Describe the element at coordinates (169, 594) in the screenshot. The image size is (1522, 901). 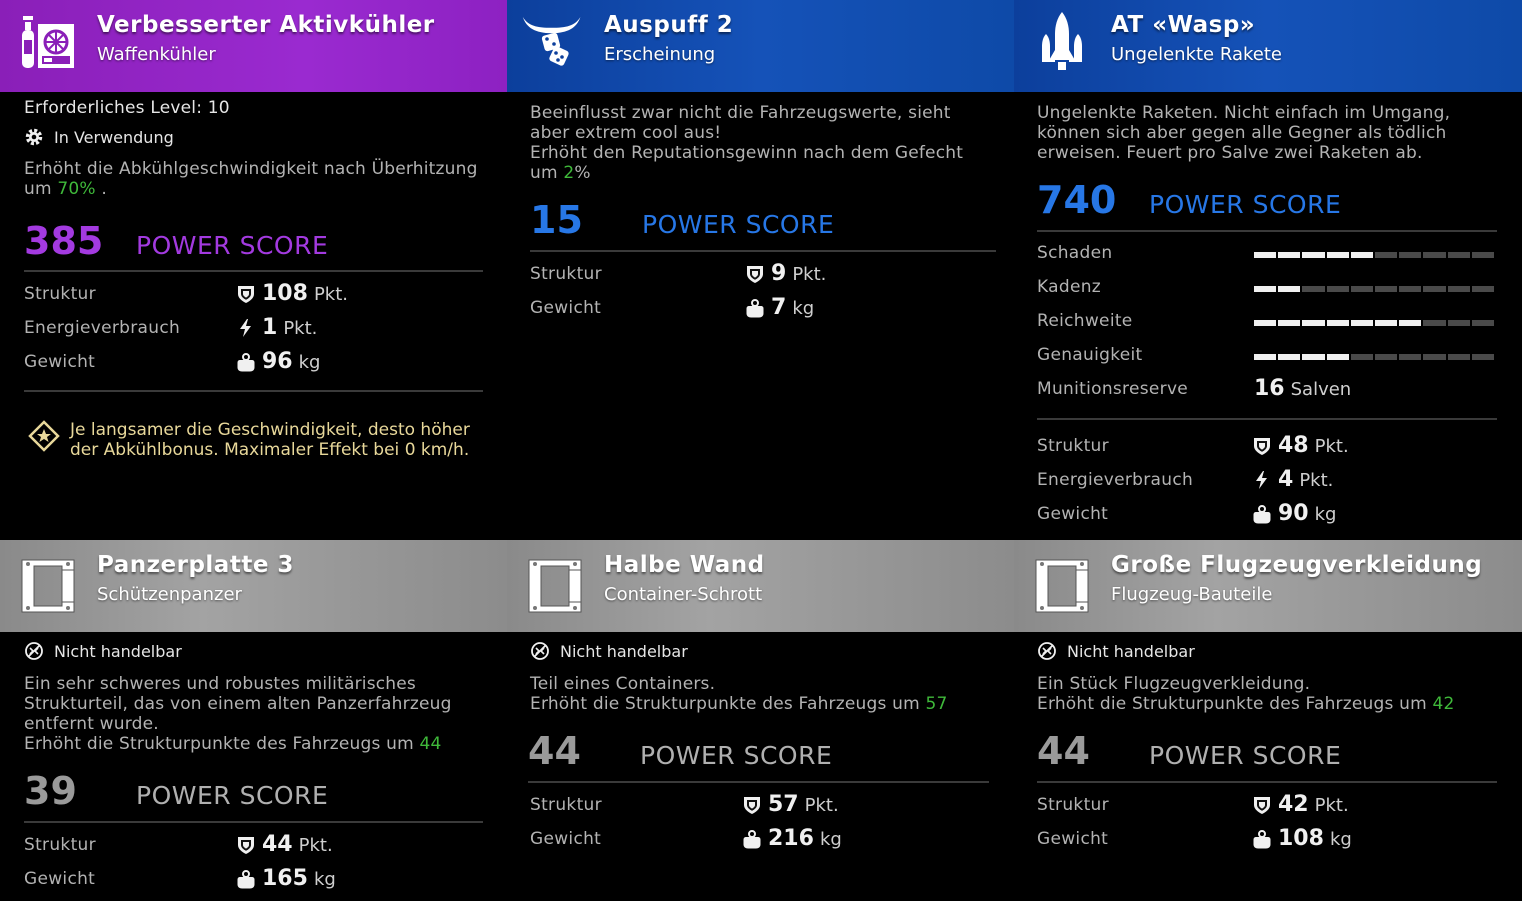
I see `item-category: Schützenpanzer` at that location.